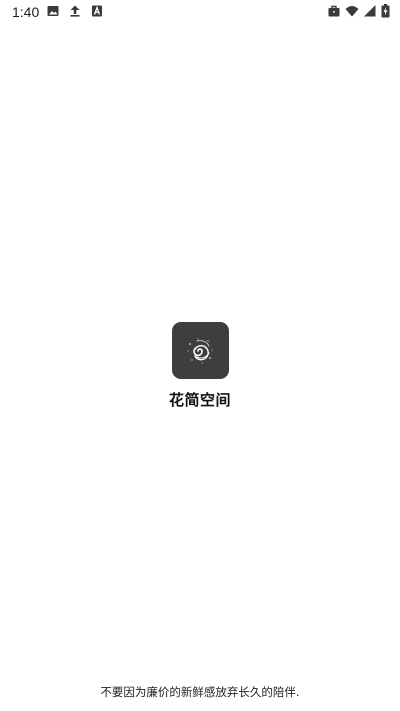  I want to click on signal-icon, so click(370, 11).